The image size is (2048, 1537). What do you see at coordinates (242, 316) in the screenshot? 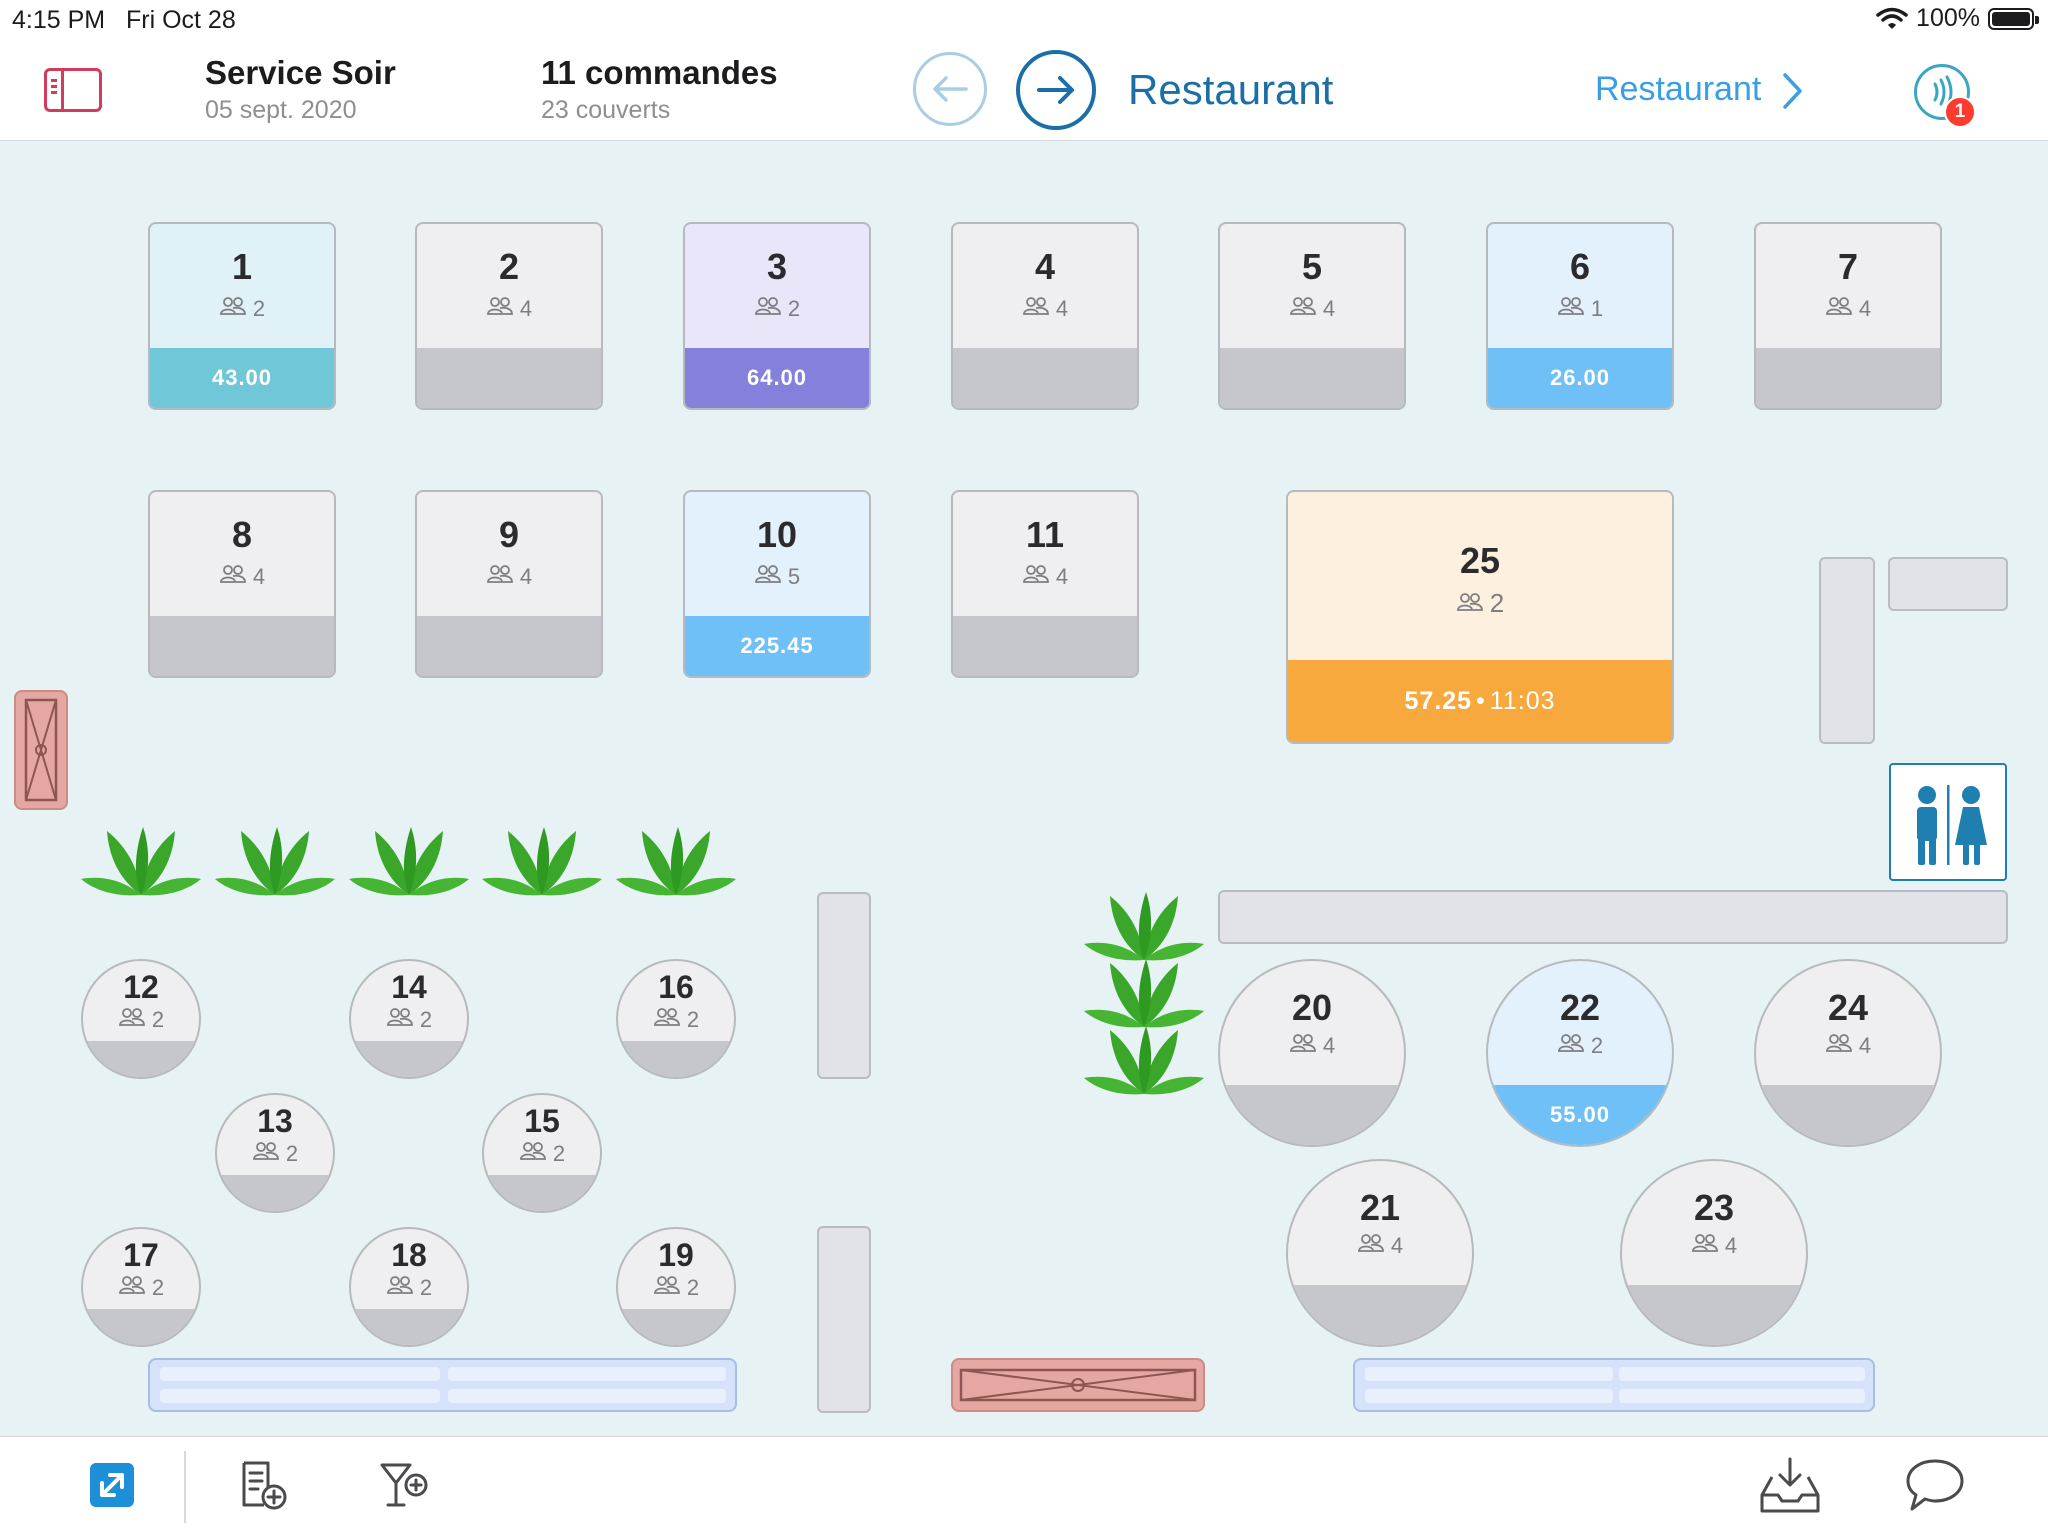
I see `table-1: 1 2 43.00` at bounding box center [242, 316].